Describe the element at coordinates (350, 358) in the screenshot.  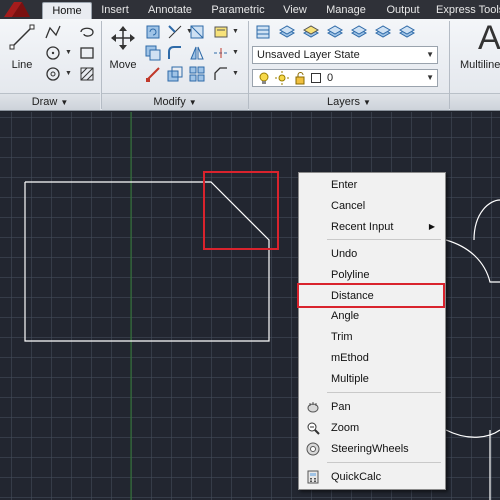
I see `menu-item-label: mEthod` at that location.